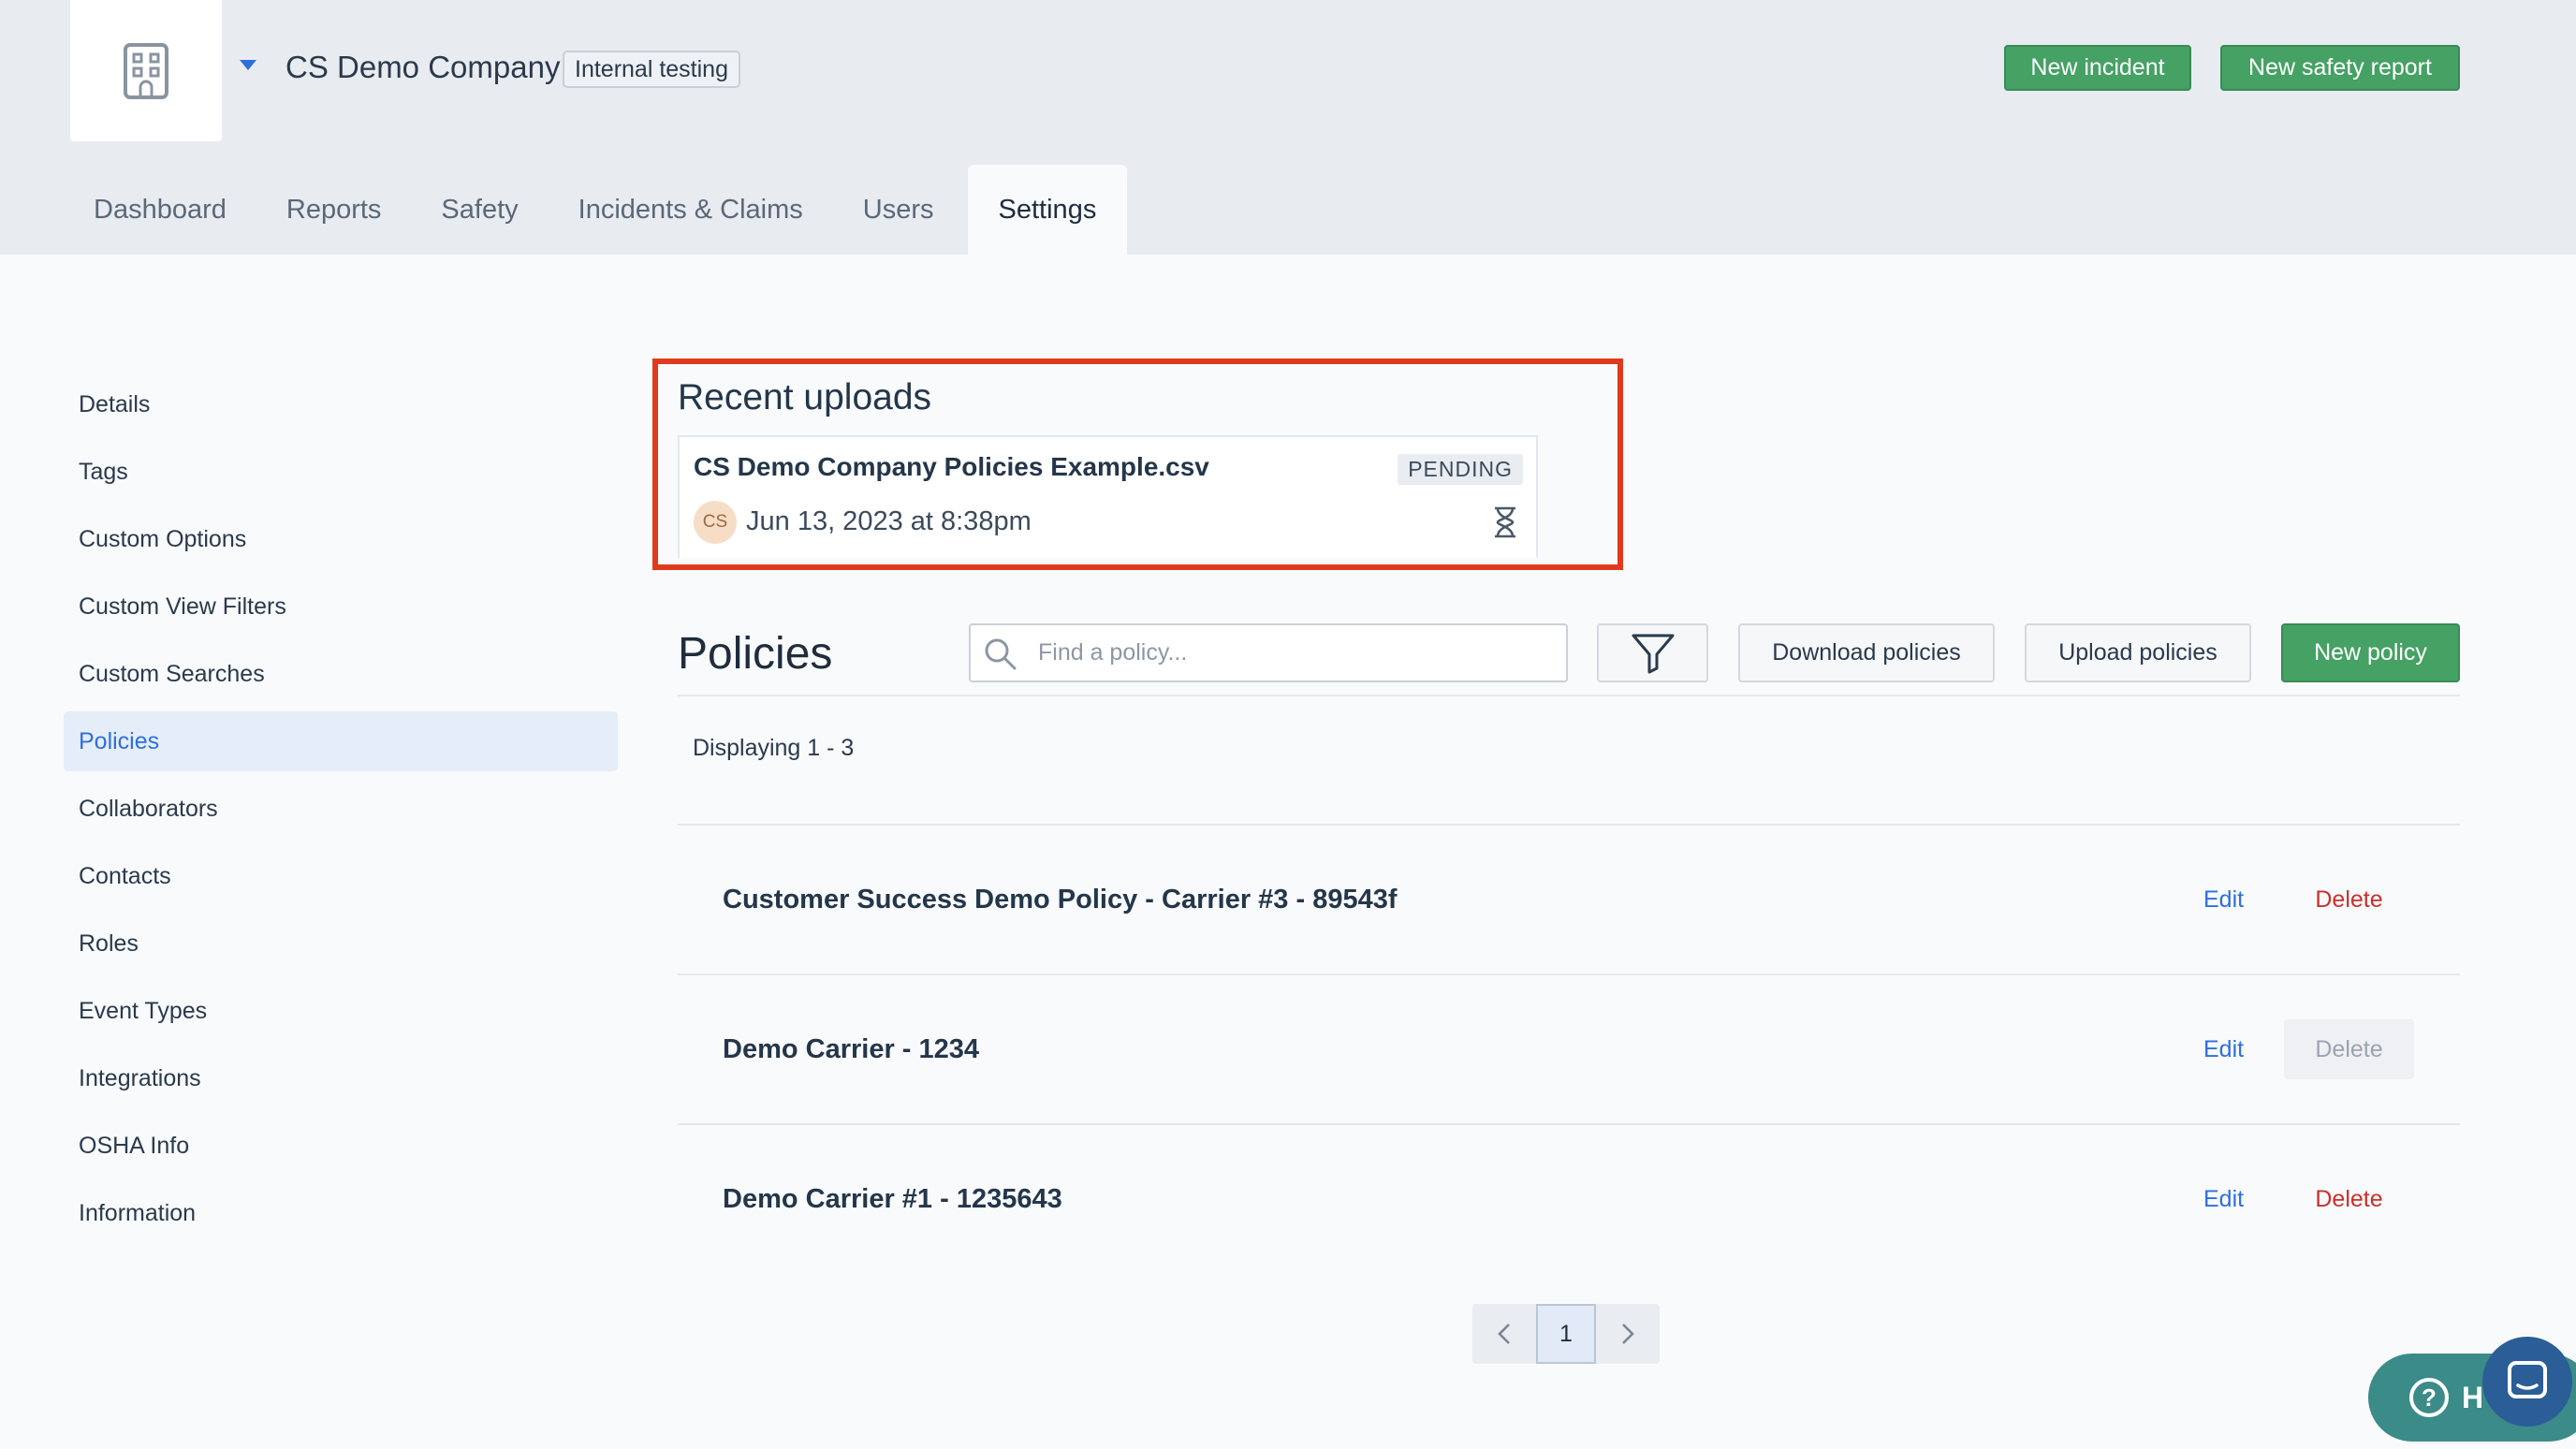  Describe the element at coordinates (1866, 652) in the screenshot. I see `download-policies-button: Download policies` at that location.